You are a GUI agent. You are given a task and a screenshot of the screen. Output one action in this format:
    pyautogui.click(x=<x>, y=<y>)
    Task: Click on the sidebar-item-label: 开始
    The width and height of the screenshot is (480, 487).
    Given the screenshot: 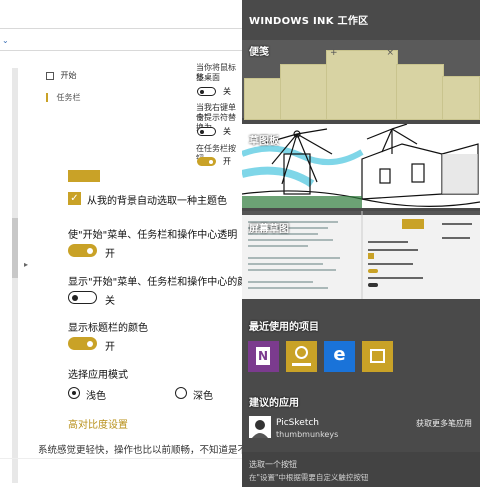 What is the action you would take?
    pyautogui.click(x=68, y=75)
    